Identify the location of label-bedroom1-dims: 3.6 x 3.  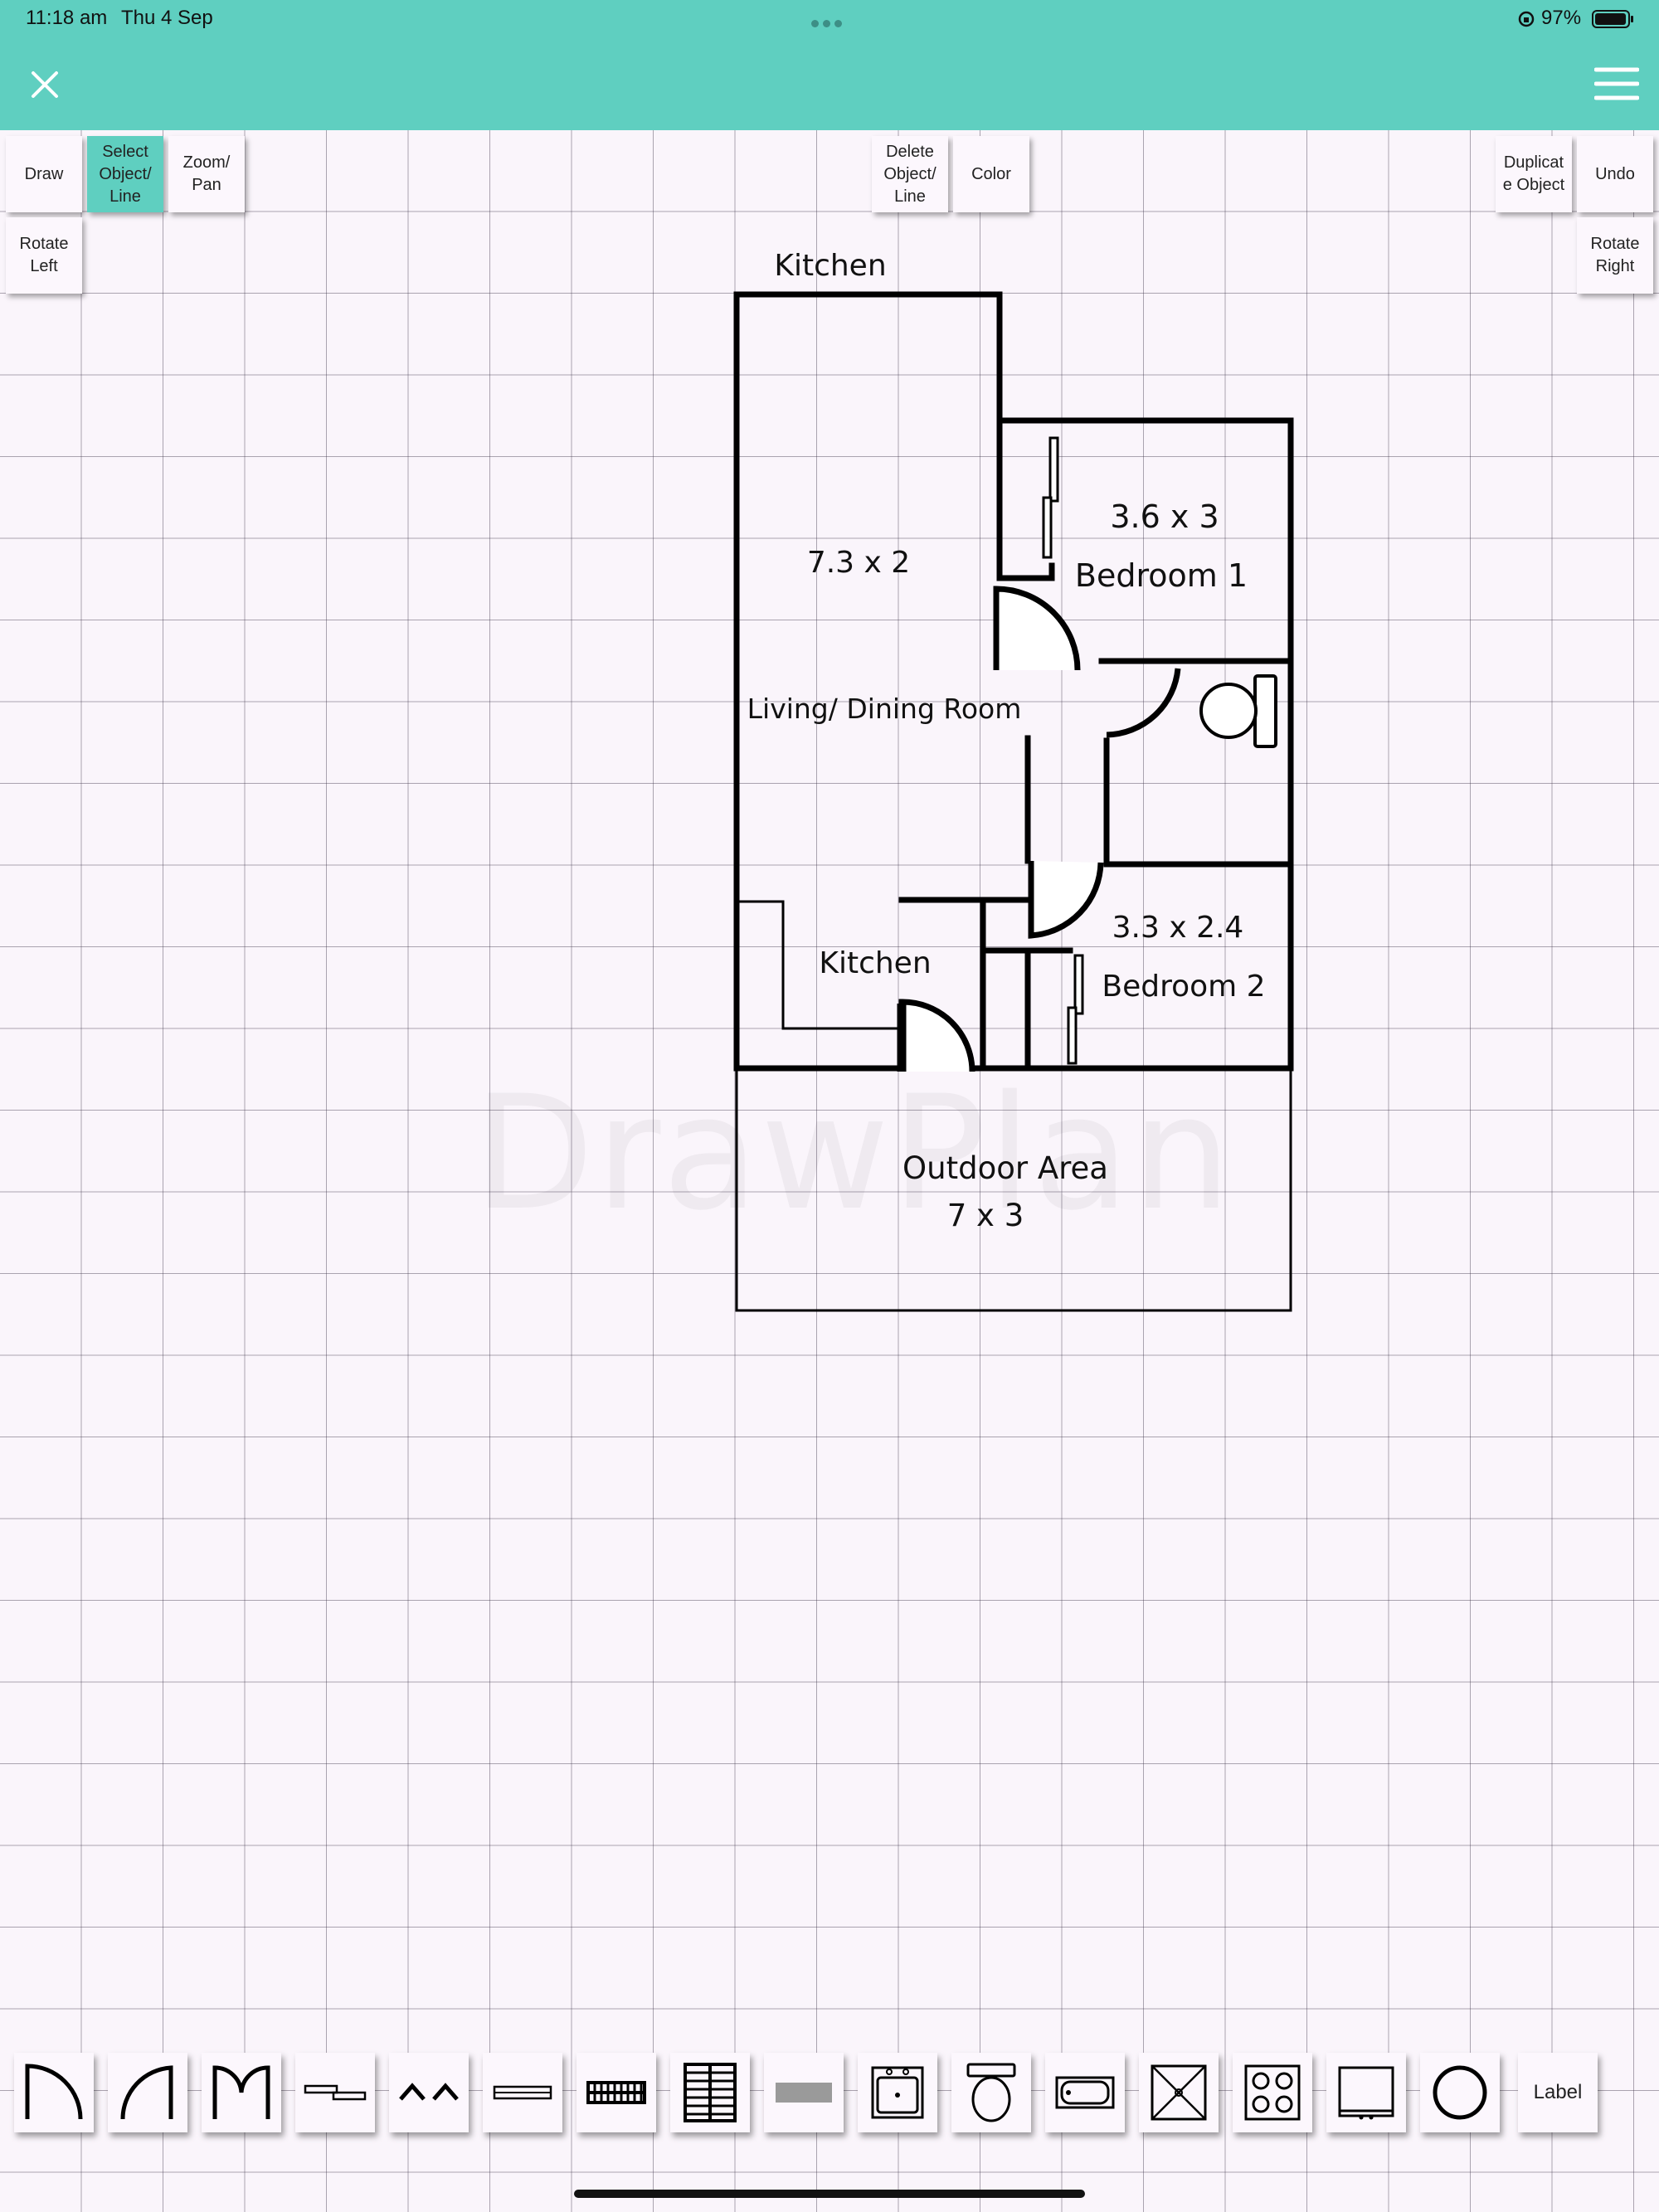
(1164, 516).